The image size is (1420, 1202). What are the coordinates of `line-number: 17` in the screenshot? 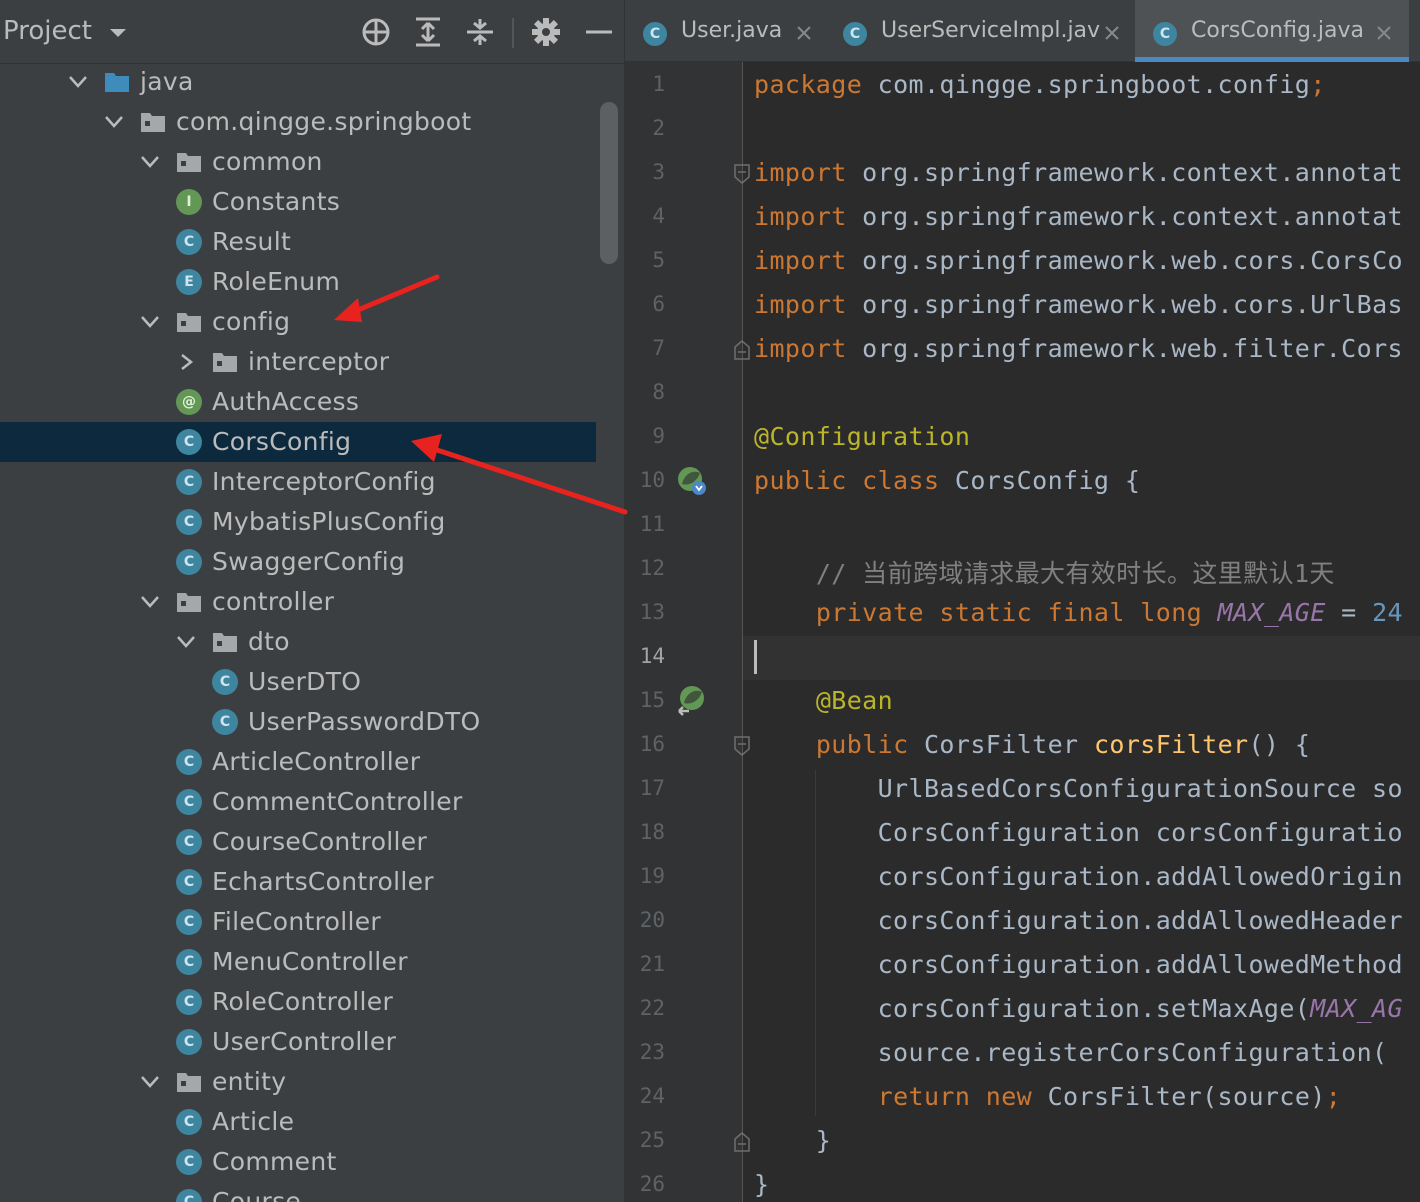 It's located at (652, 788).